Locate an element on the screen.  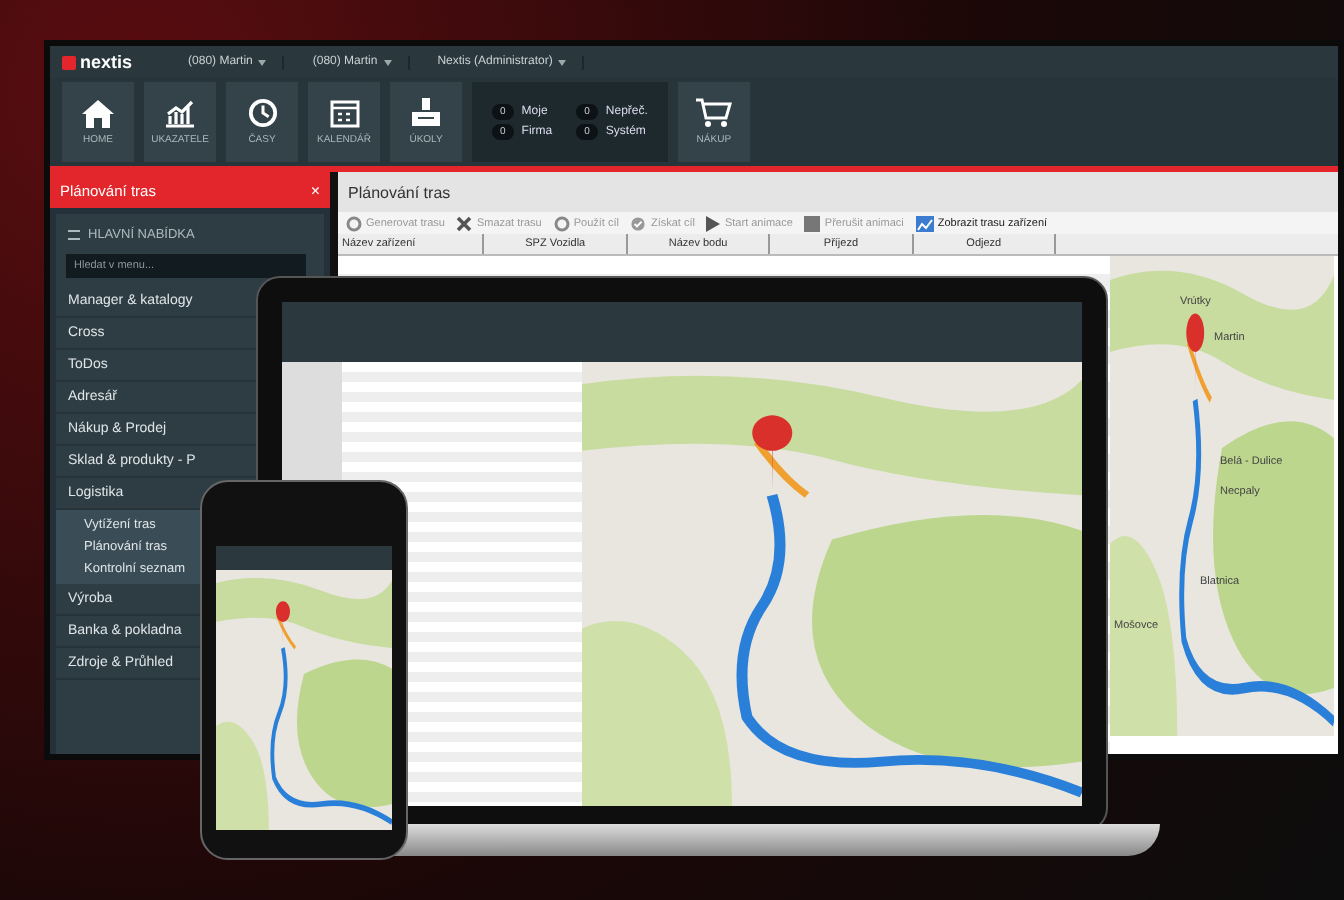
panel-title: Plánování tras is located at coordinates (399, 192).